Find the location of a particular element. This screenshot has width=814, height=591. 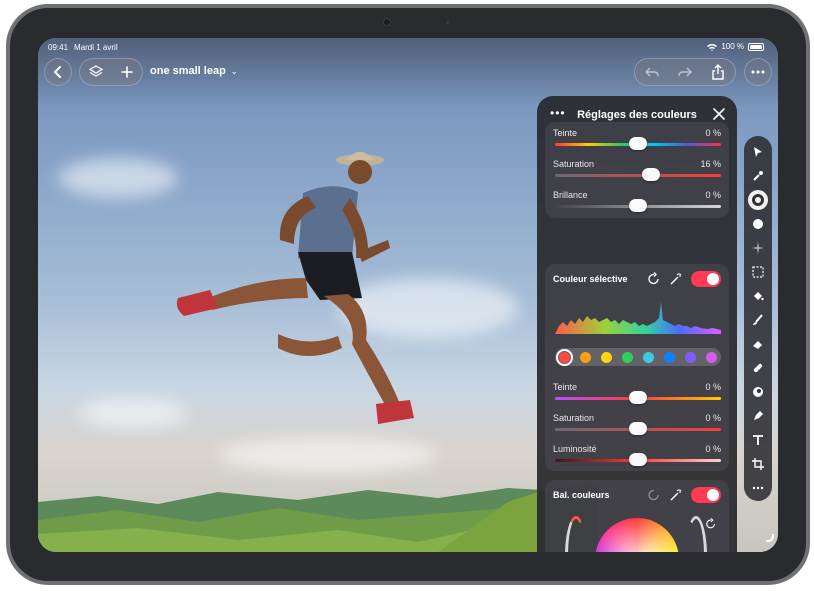

status-bar: 09:41 Mardi 1 avril is located at coordinates (83, 47).